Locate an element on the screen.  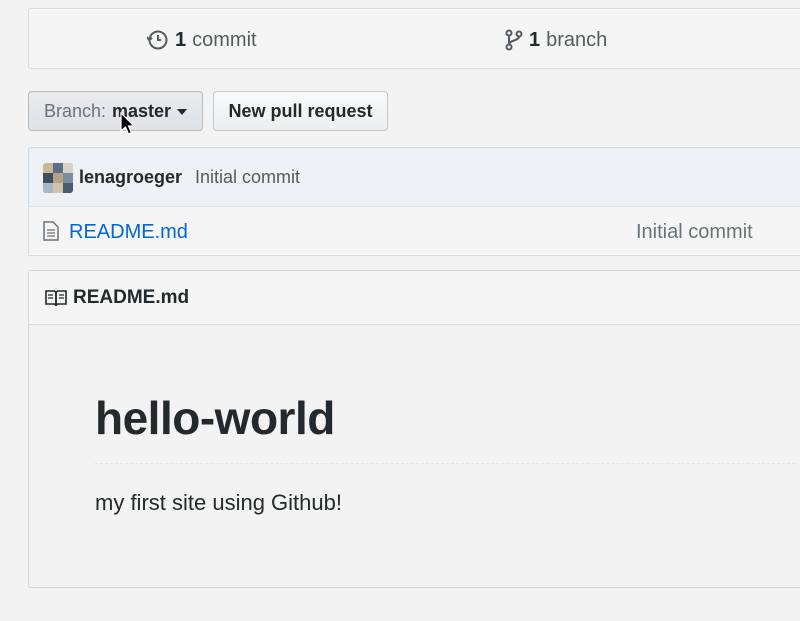
mouse-pointer-icon is located at coordinates (128, 126).